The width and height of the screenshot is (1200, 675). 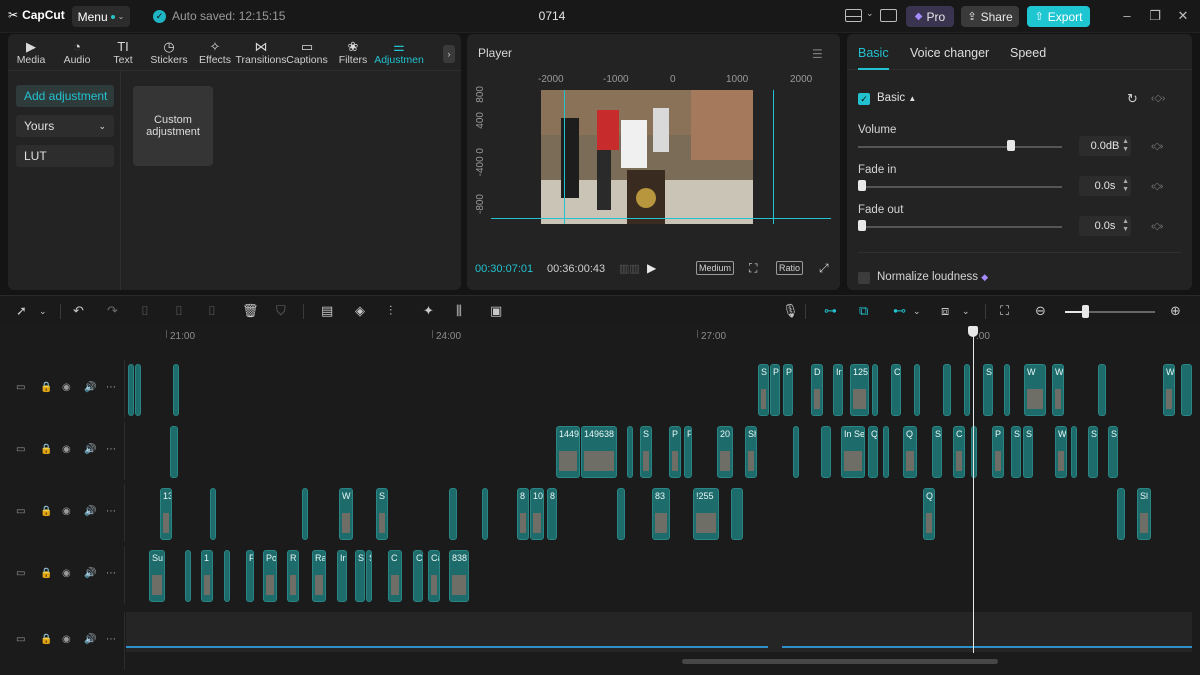 What do you see at coordinates (1028, 53) in the screenshot?
I see `tab-speed: Speed` at bounding box center [1028, 53].